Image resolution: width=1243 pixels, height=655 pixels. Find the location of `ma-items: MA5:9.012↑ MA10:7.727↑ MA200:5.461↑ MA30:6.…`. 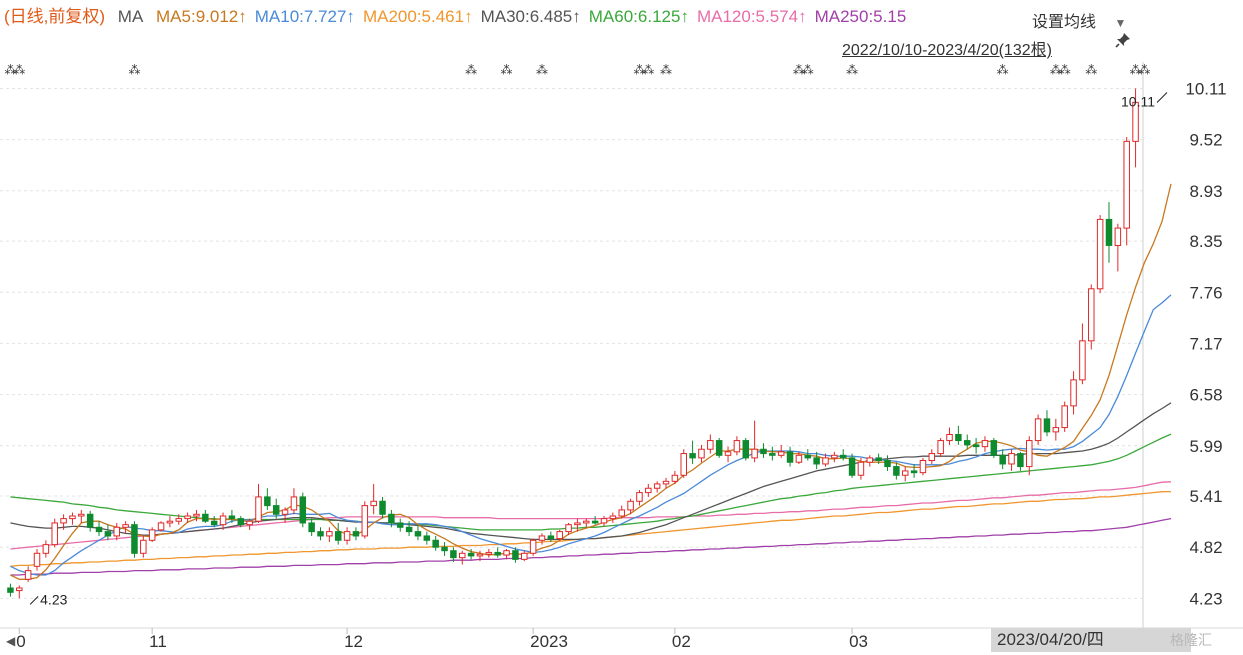

ma-items: MA5:9.012↑ MA10:7.727↑ MA200:5.461↑ MA30:6.… is located at coordinates (535, 16).